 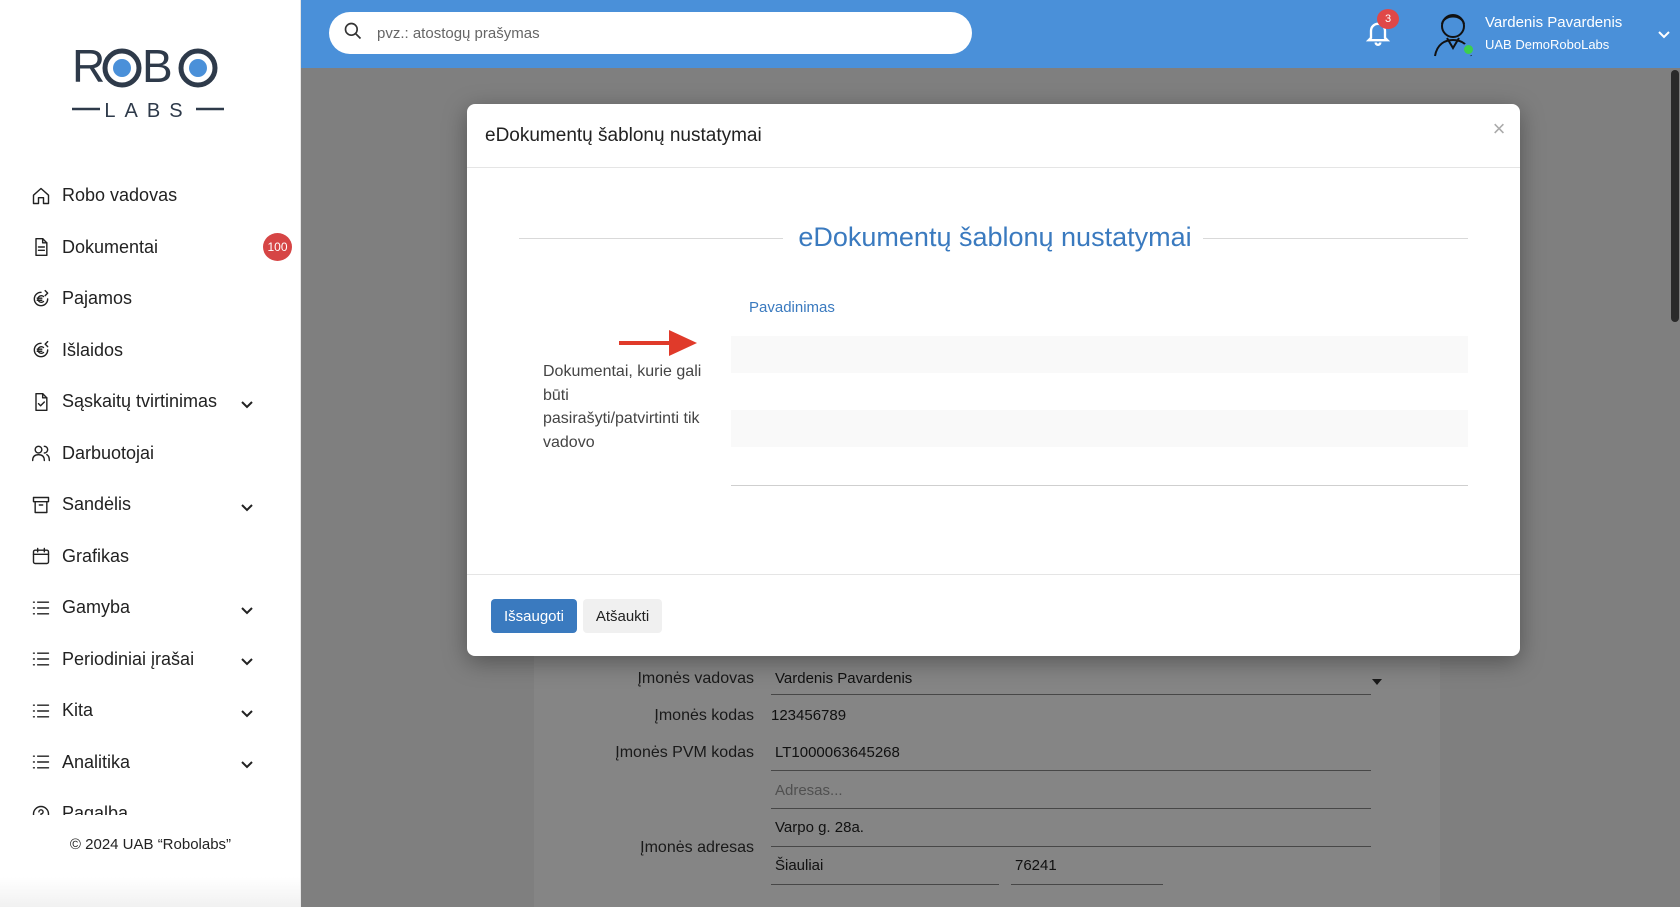 What do you see at coordinates (1499, 129) in the screenshot?
I see `close-icon: ×` at bounding box center [1499, 129].